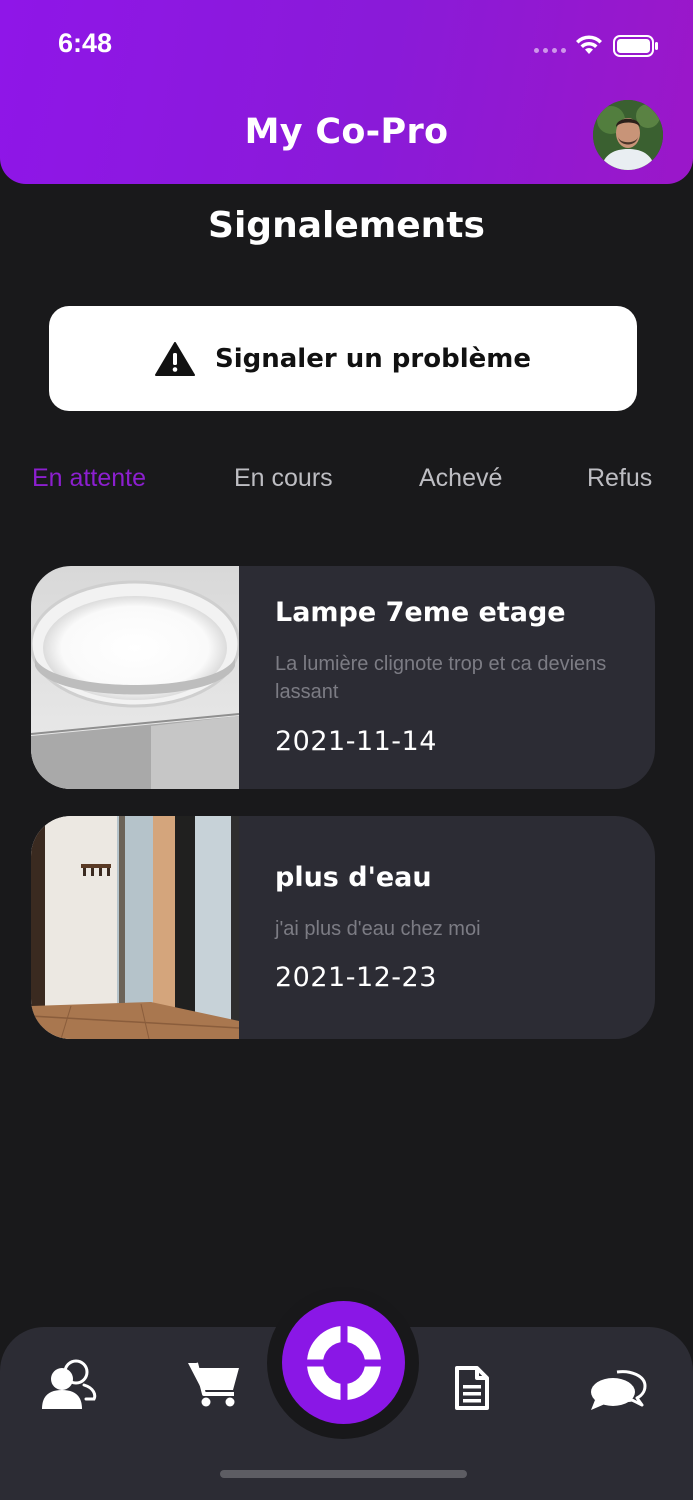 Image resolution: width=693 pixels, height=1500 pixels. What do you see at coordinates (85, 43) in the screenshot?
I see `status-time: 6:48` at bounding box center [85, 43].